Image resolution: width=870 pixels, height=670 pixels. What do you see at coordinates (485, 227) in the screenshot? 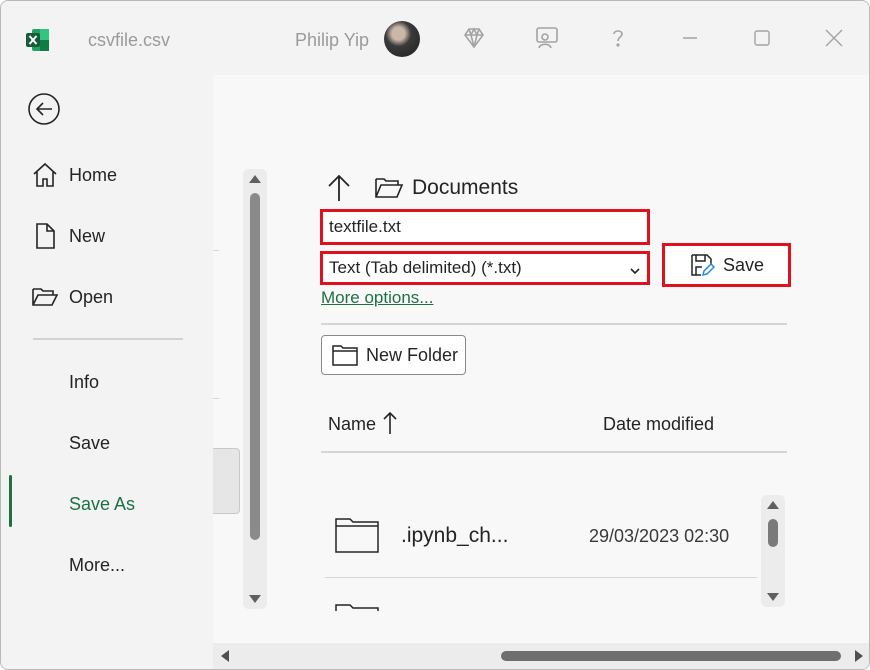
I see `filename-input: textfile.txt` at bounding box center [485, 227].